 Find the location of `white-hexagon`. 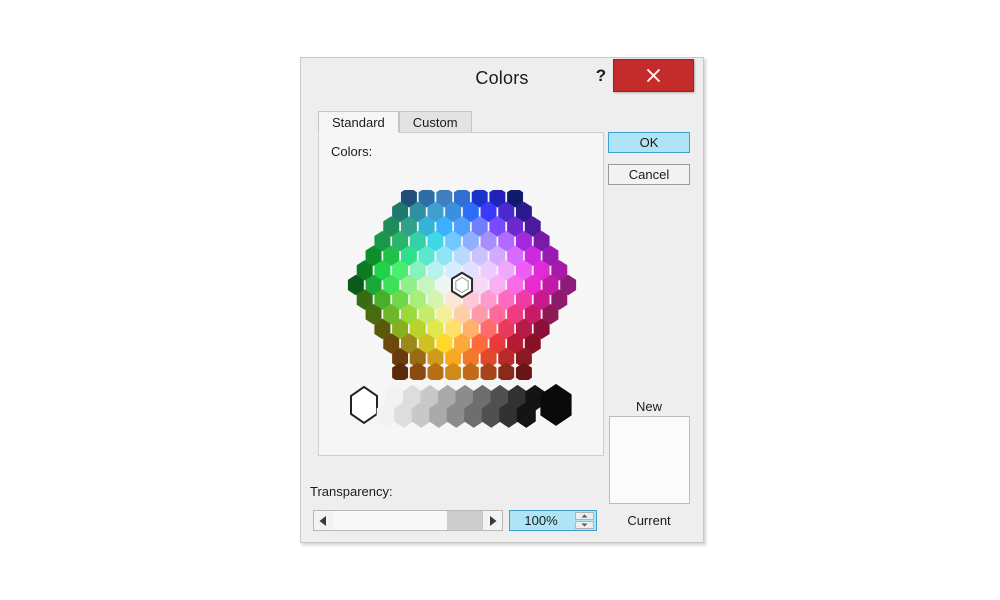

white-hexagon is located at coordinates (364, 405).